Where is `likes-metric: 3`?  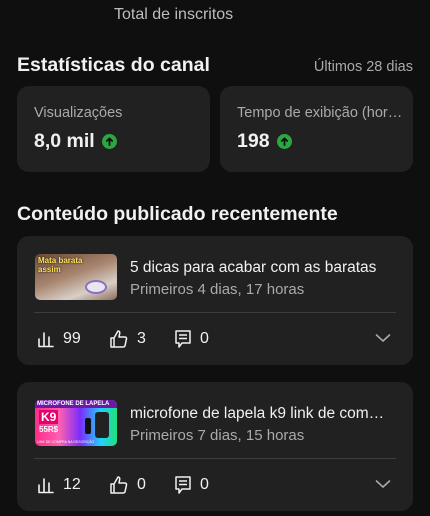 likes-metric: 3 is located at coordinates (127, 339).